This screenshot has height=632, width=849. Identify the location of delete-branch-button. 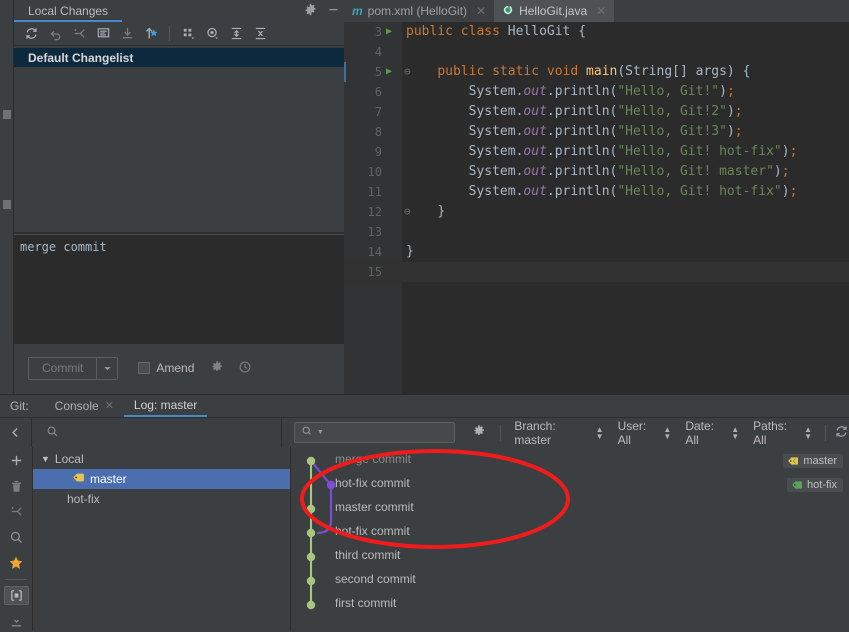
(16, 487).